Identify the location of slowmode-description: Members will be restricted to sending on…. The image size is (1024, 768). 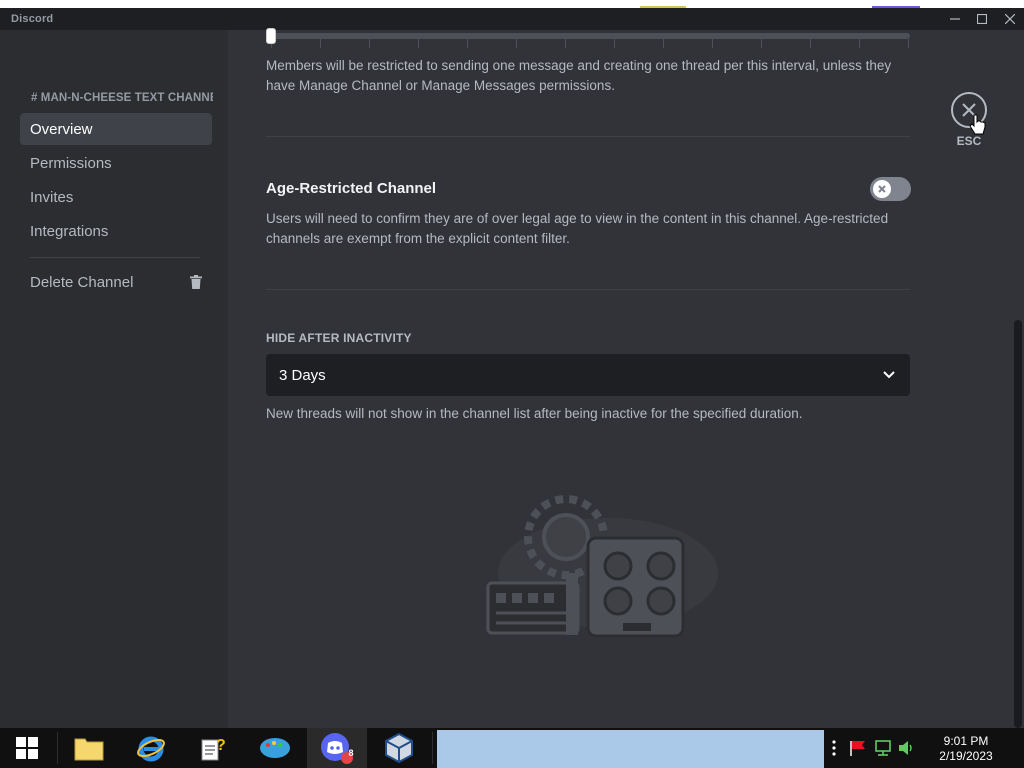
(579, 75).